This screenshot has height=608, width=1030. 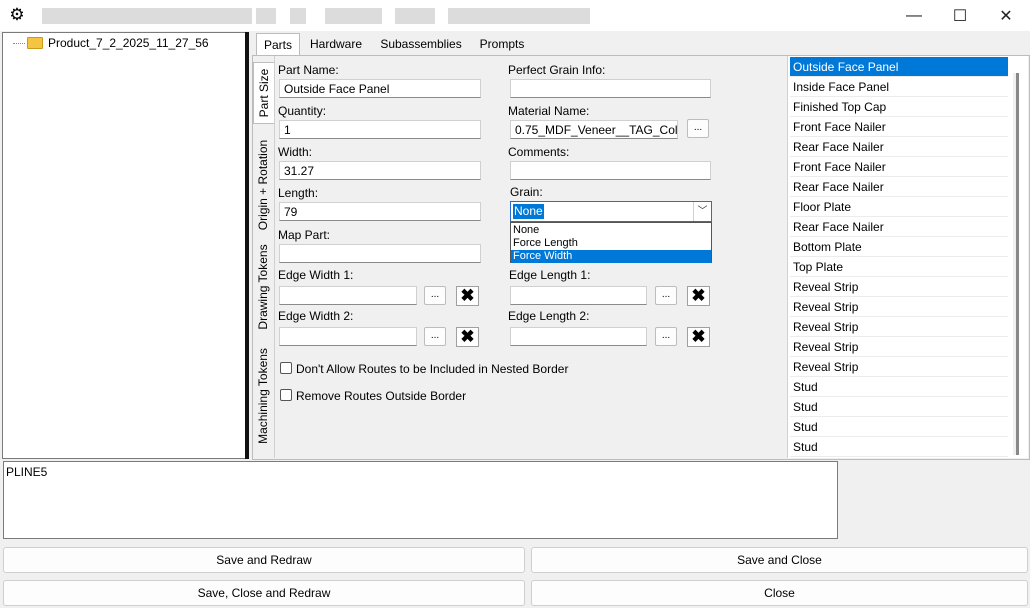 I want to click on parts-list-item: Finished Top Cap, so click(x=899, y=107).